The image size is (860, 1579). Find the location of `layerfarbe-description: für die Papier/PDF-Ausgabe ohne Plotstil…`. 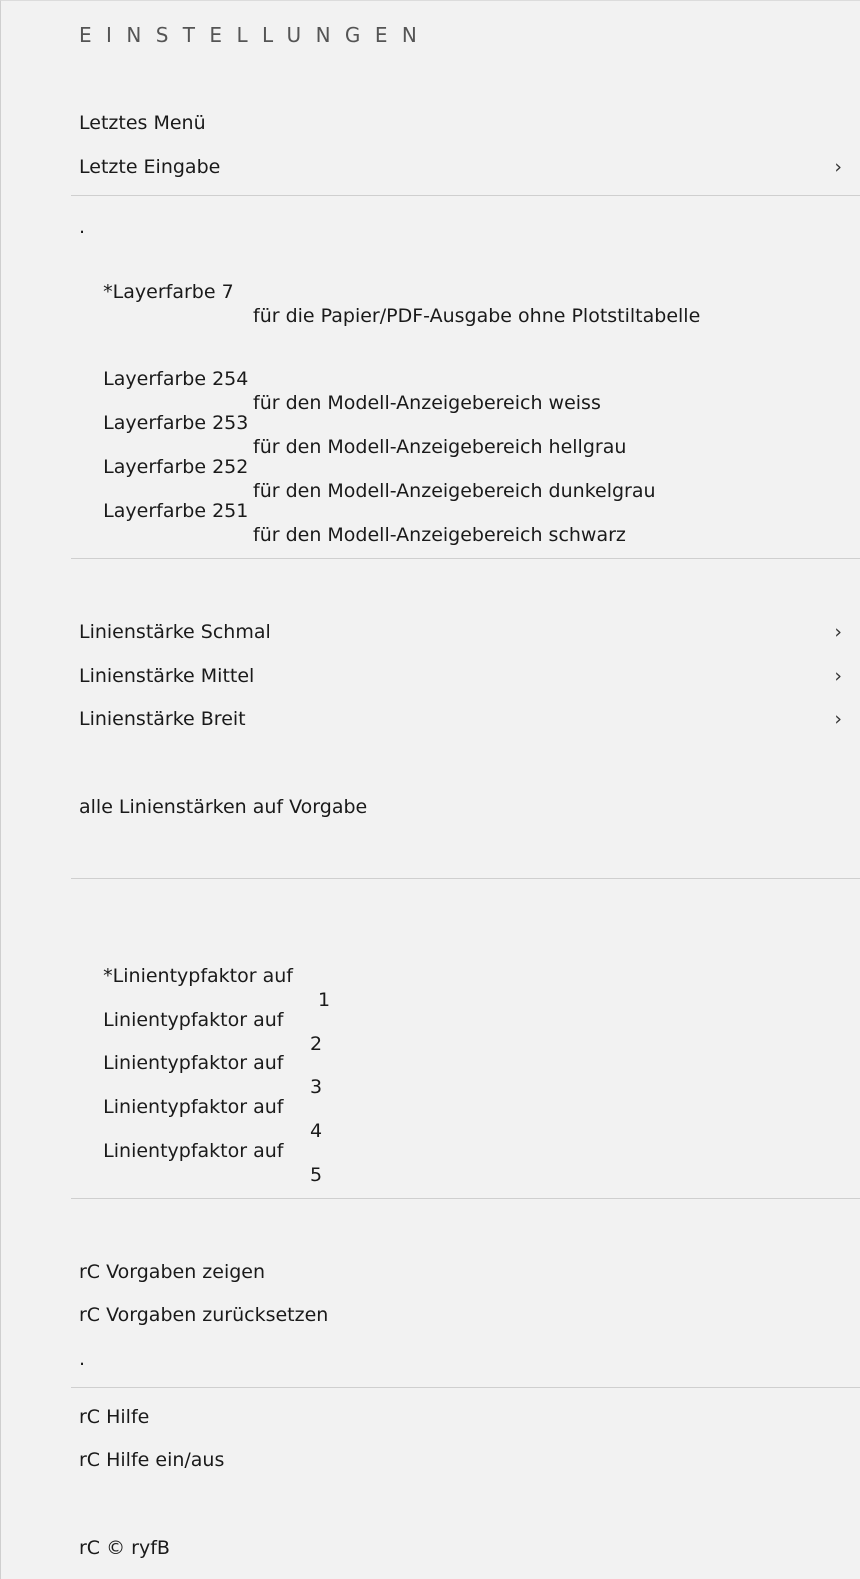

layerfarbe-description: für die Papier/PDF-Ausgabe ohne Plotstil… is located at coordinates (477, 316).